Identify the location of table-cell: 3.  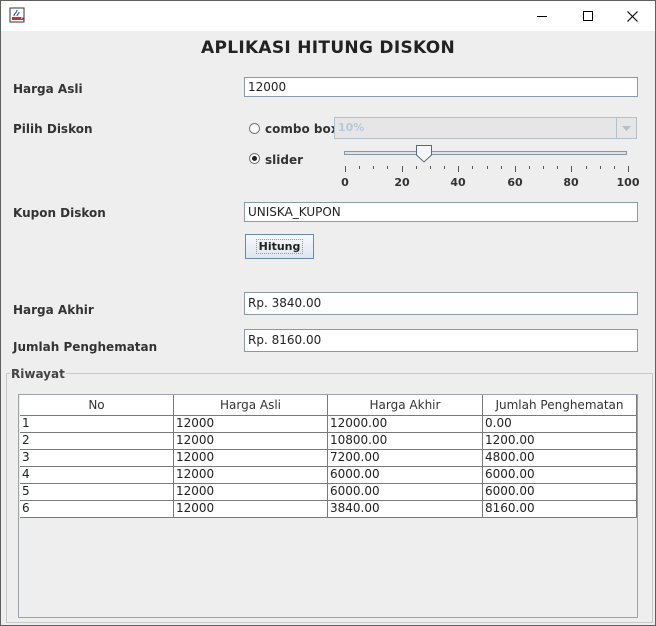
(97, 458).